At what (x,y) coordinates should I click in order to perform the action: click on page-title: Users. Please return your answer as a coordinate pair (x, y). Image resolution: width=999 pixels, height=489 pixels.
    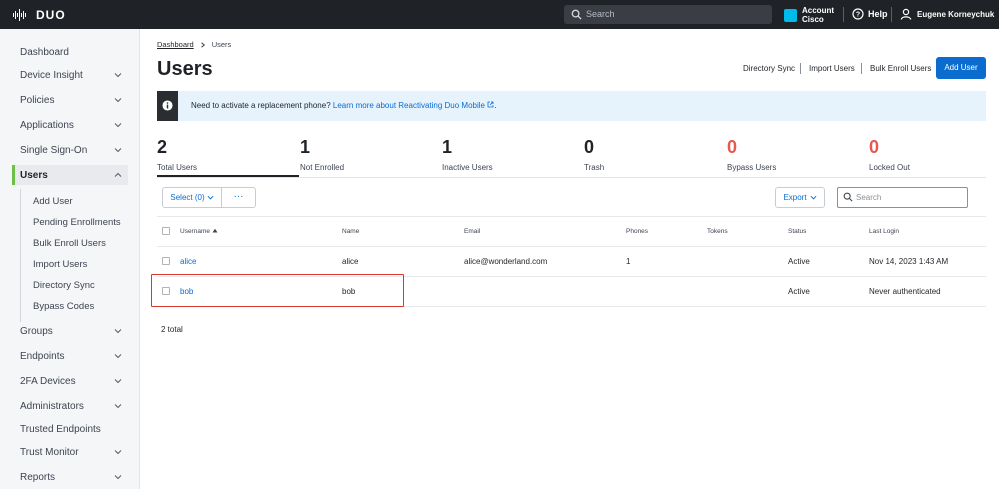
    Looking at the image, I should click on (185, 69).